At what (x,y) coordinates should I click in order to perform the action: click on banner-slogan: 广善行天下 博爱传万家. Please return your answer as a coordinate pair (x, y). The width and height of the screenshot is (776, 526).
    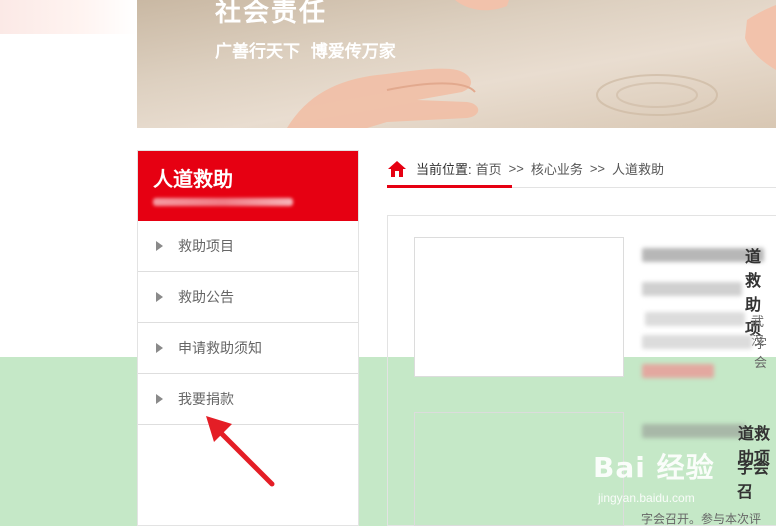
    Looking at the image, I should click on (305, 51).